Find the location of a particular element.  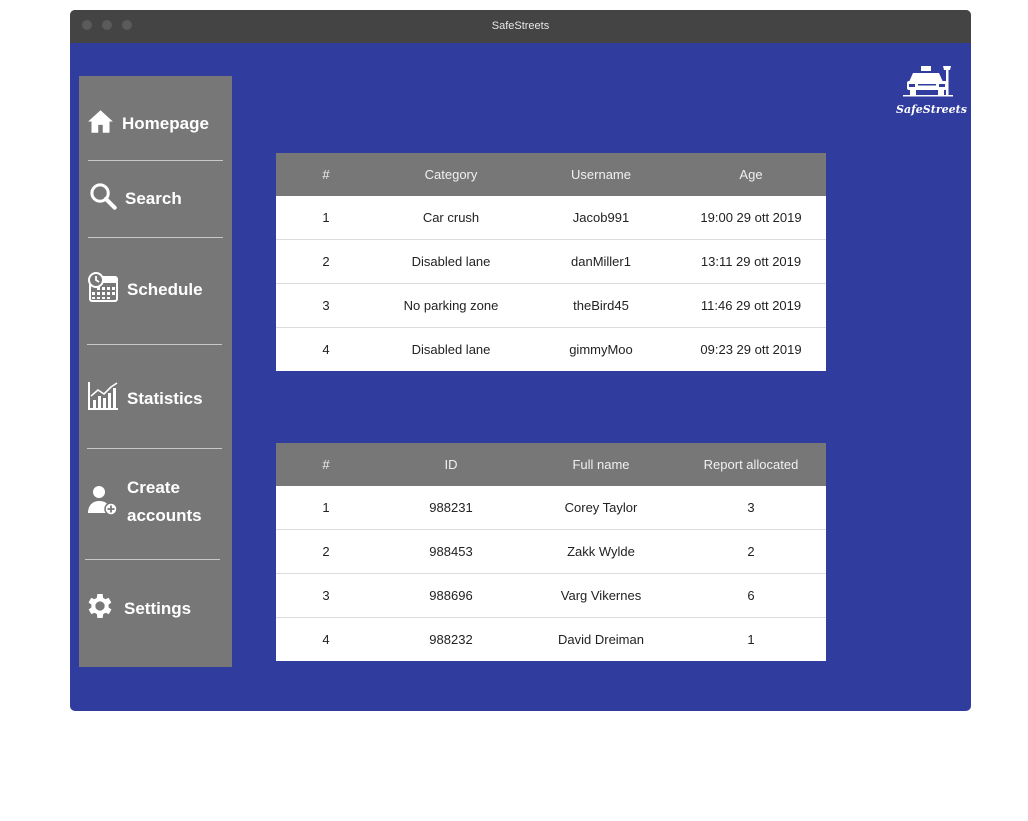

table-cell: Zakk Wylde is located at coordinates (601, 551).